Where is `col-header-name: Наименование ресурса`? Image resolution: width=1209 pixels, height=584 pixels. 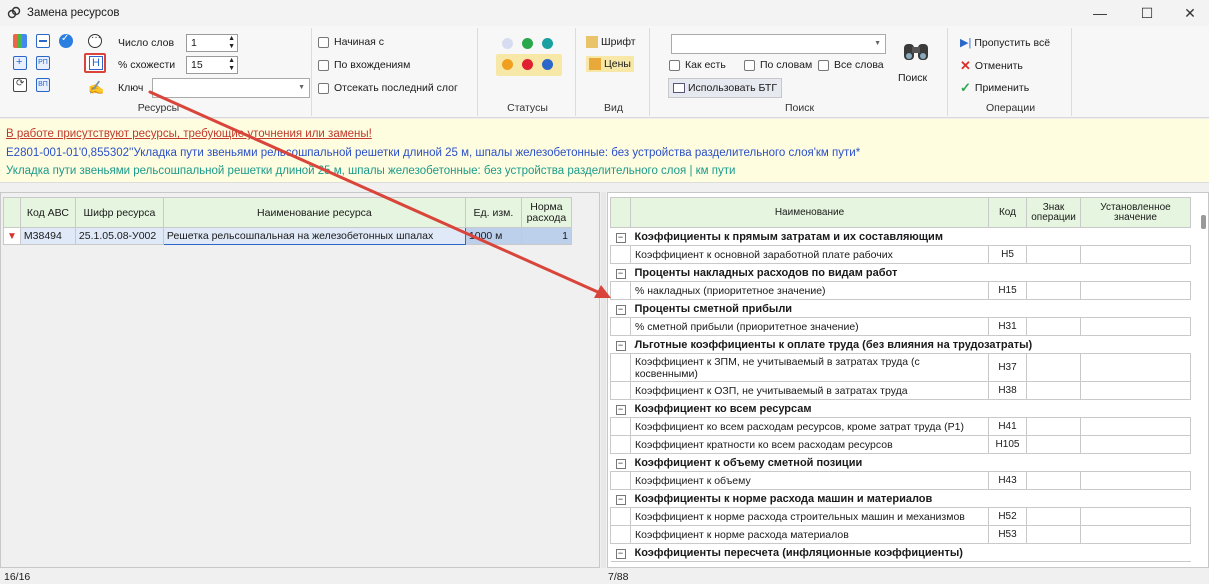
col-header-name: Наименование ресурса is located at coordinates (314, 212).